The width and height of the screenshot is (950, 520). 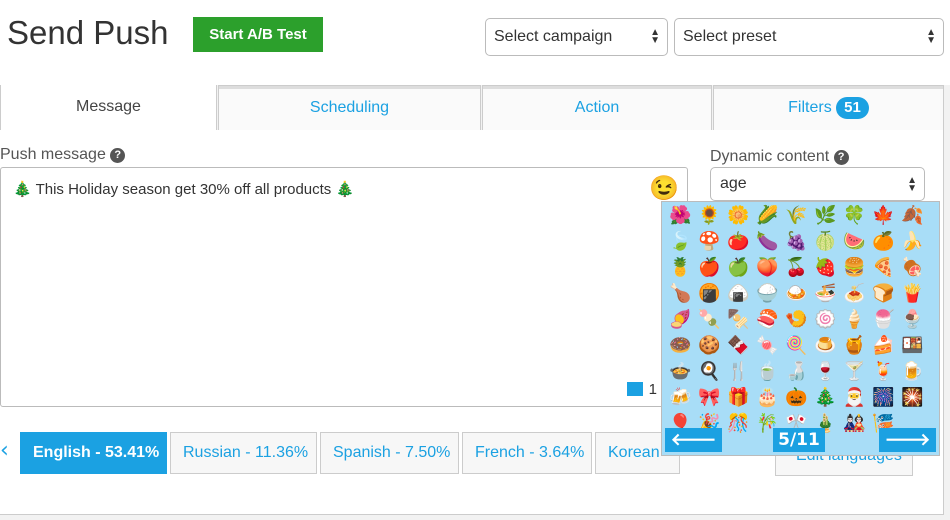 I want to click on emoji-item: 🌺, so click(x=680, y=218).